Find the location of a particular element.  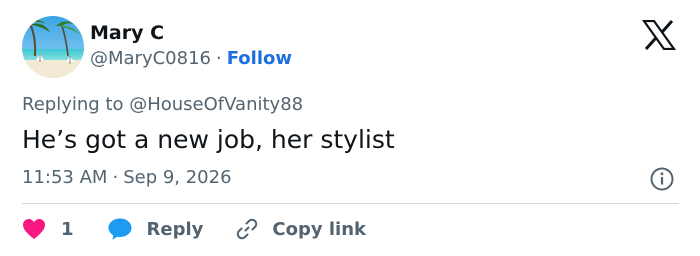

reply-mention-link: @HouseOfVanity88 is located at coordinates (216, 104).